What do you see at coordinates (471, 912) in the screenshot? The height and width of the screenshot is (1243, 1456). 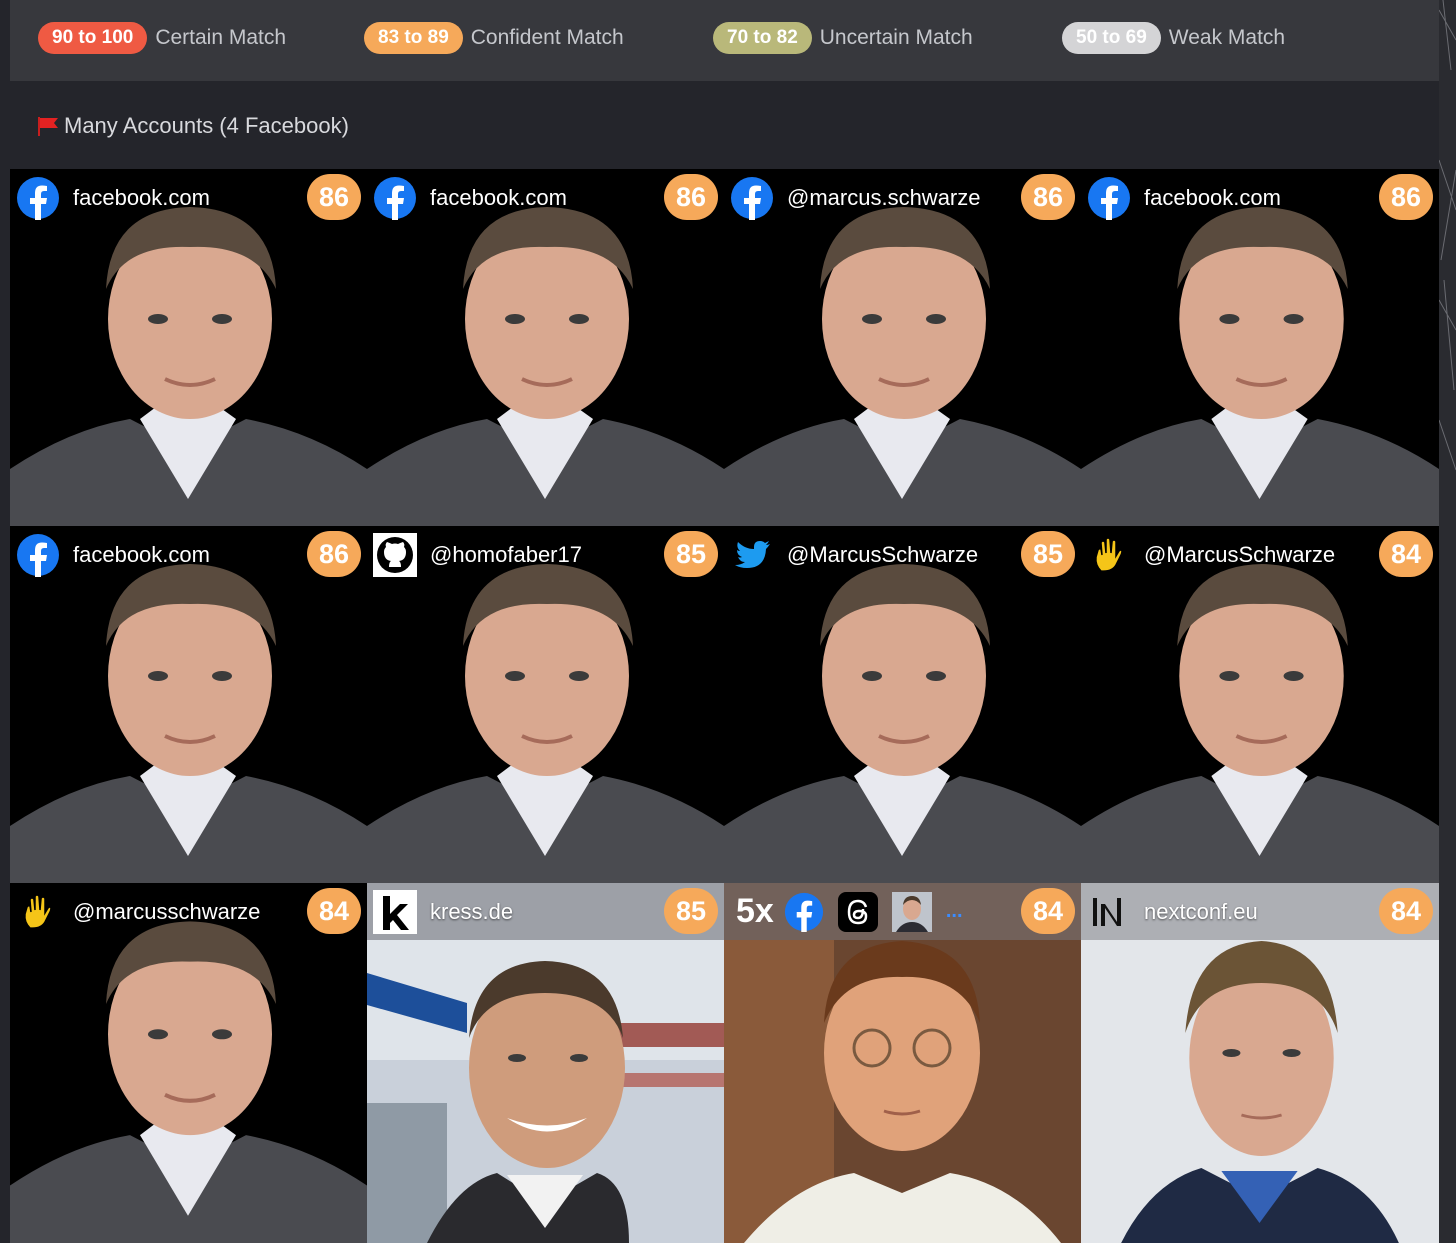 I see `result-source-label: kress.de` at bounding box center [471, 912].